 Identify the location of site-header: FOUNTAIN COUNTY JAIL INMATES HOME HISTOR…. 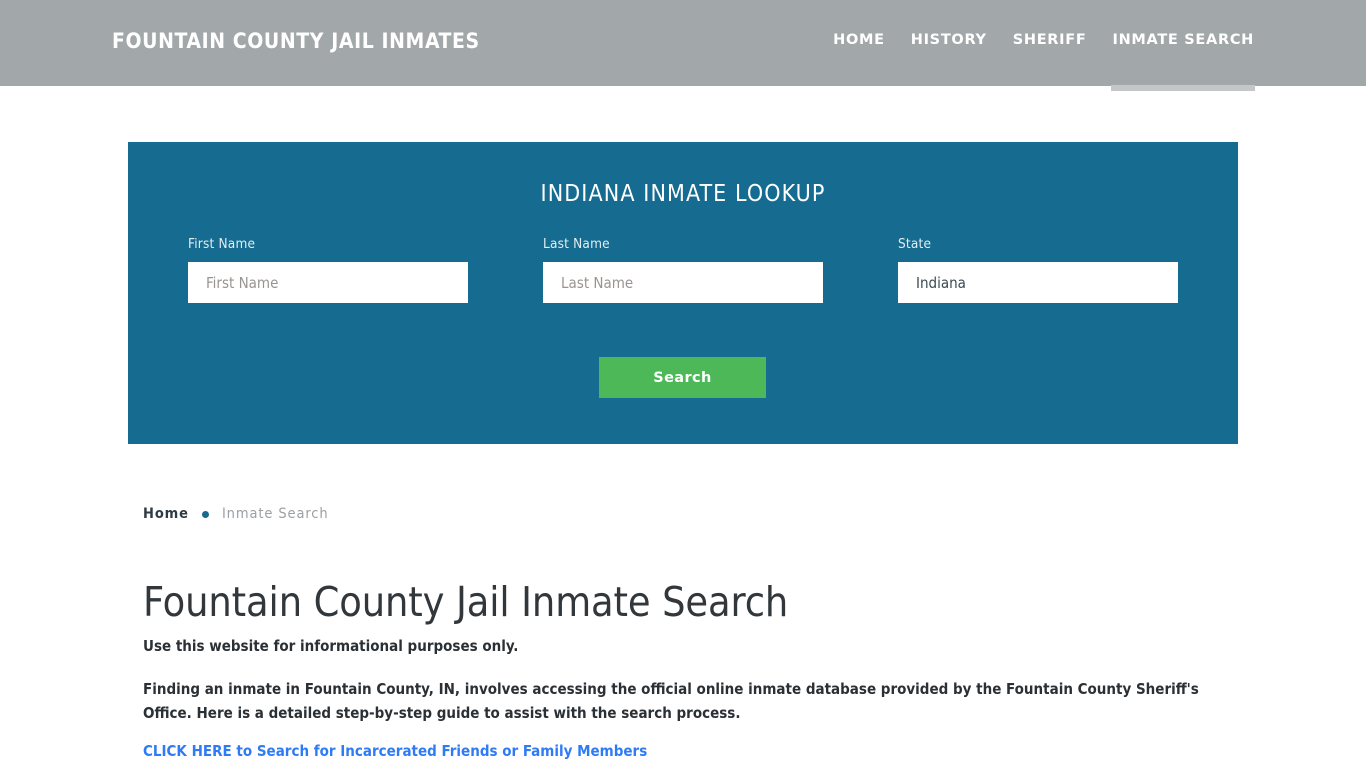
(683, 45).